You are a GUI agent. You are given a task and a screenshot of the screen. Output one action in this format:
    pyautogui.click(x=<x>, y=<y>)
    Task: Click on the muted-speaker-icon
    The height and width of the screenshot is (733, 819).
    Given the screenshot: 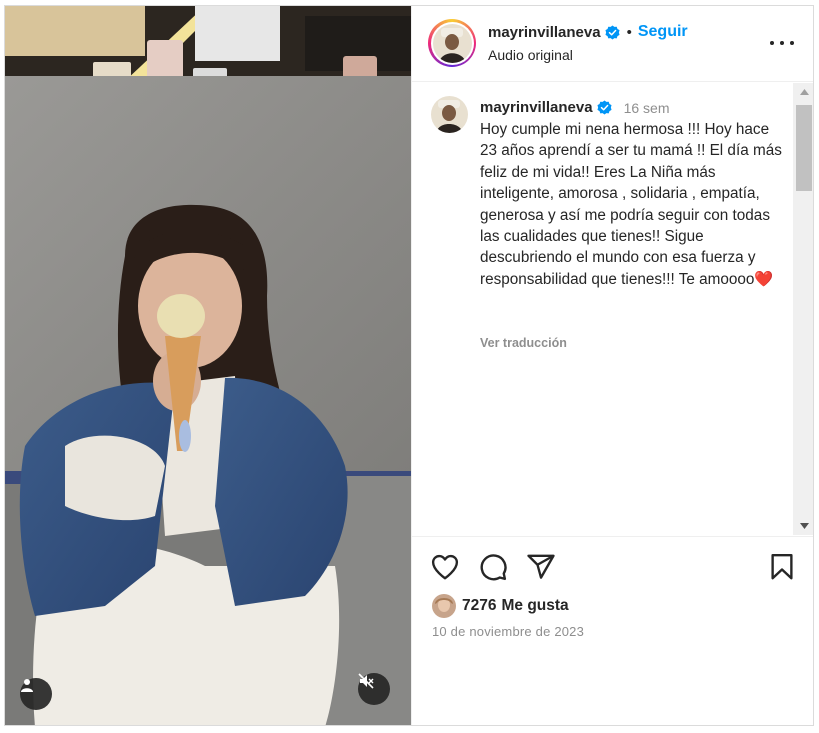 What is the action you would take?
    pyautogui.click(x=366, y=681)
    